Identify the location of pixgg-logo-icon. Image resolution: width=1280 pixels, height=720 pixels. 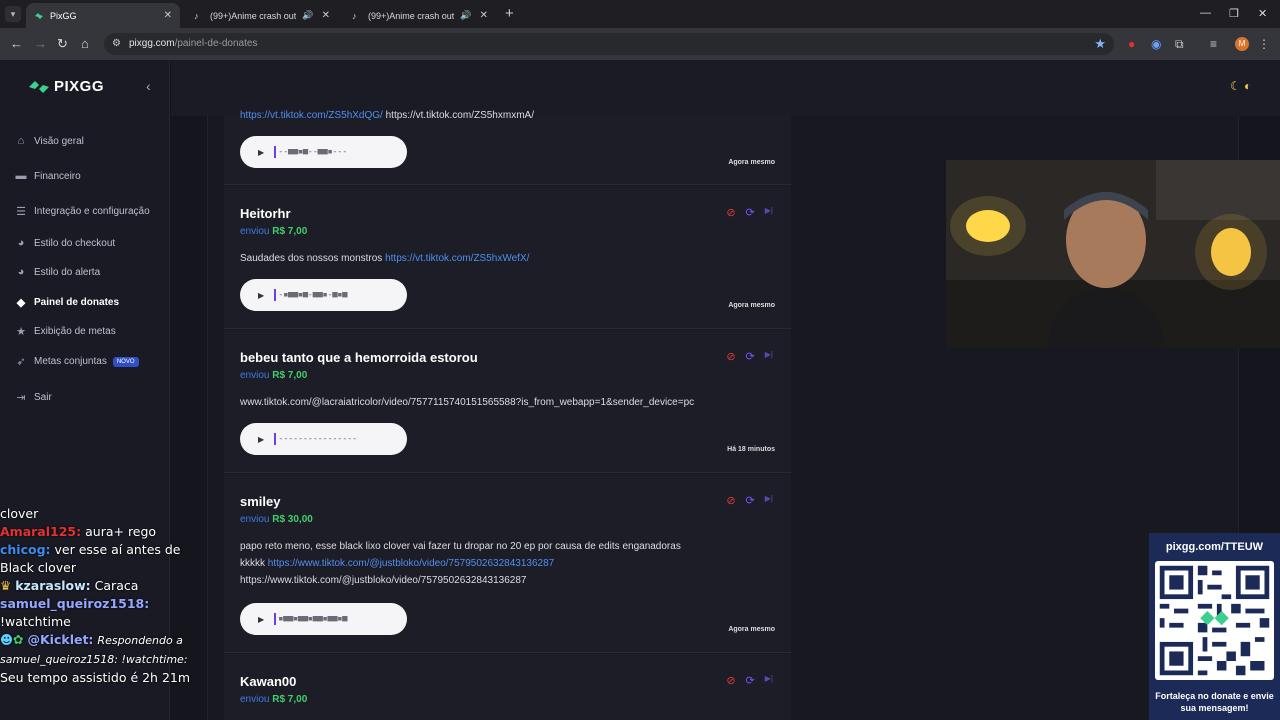
(39, 86).